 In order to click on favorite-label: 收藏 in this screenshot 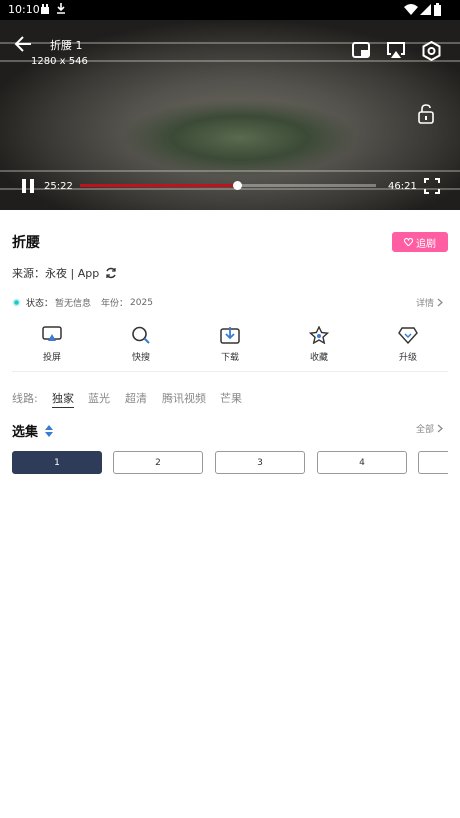, I will do `click(318, 358)`.